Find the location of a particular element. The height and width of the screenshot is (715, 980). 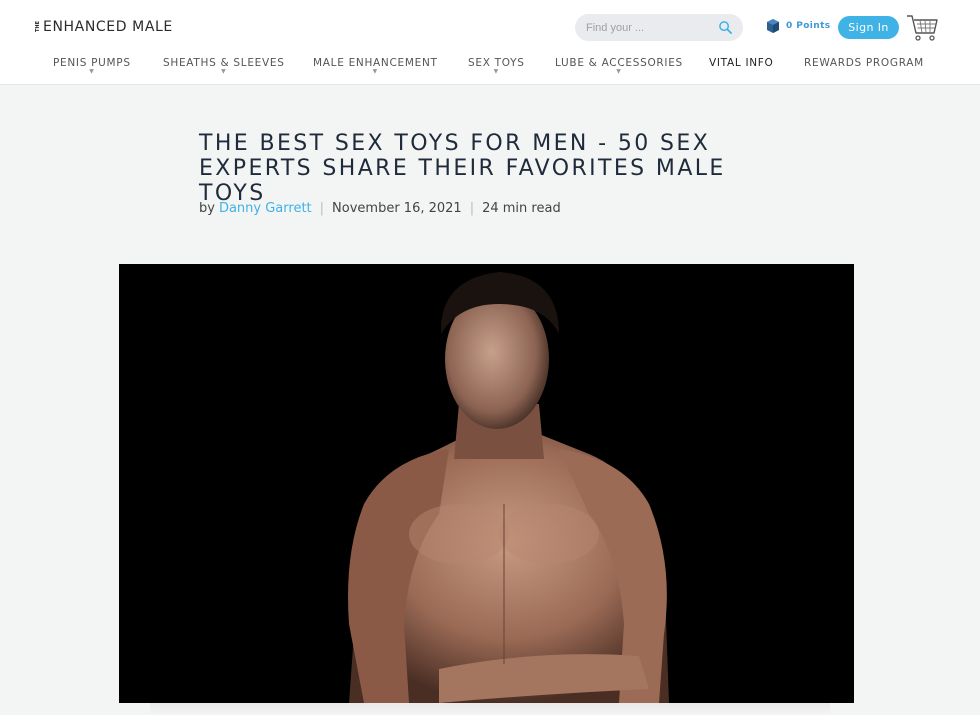

cart-icon is located at coordinates (922, 27).